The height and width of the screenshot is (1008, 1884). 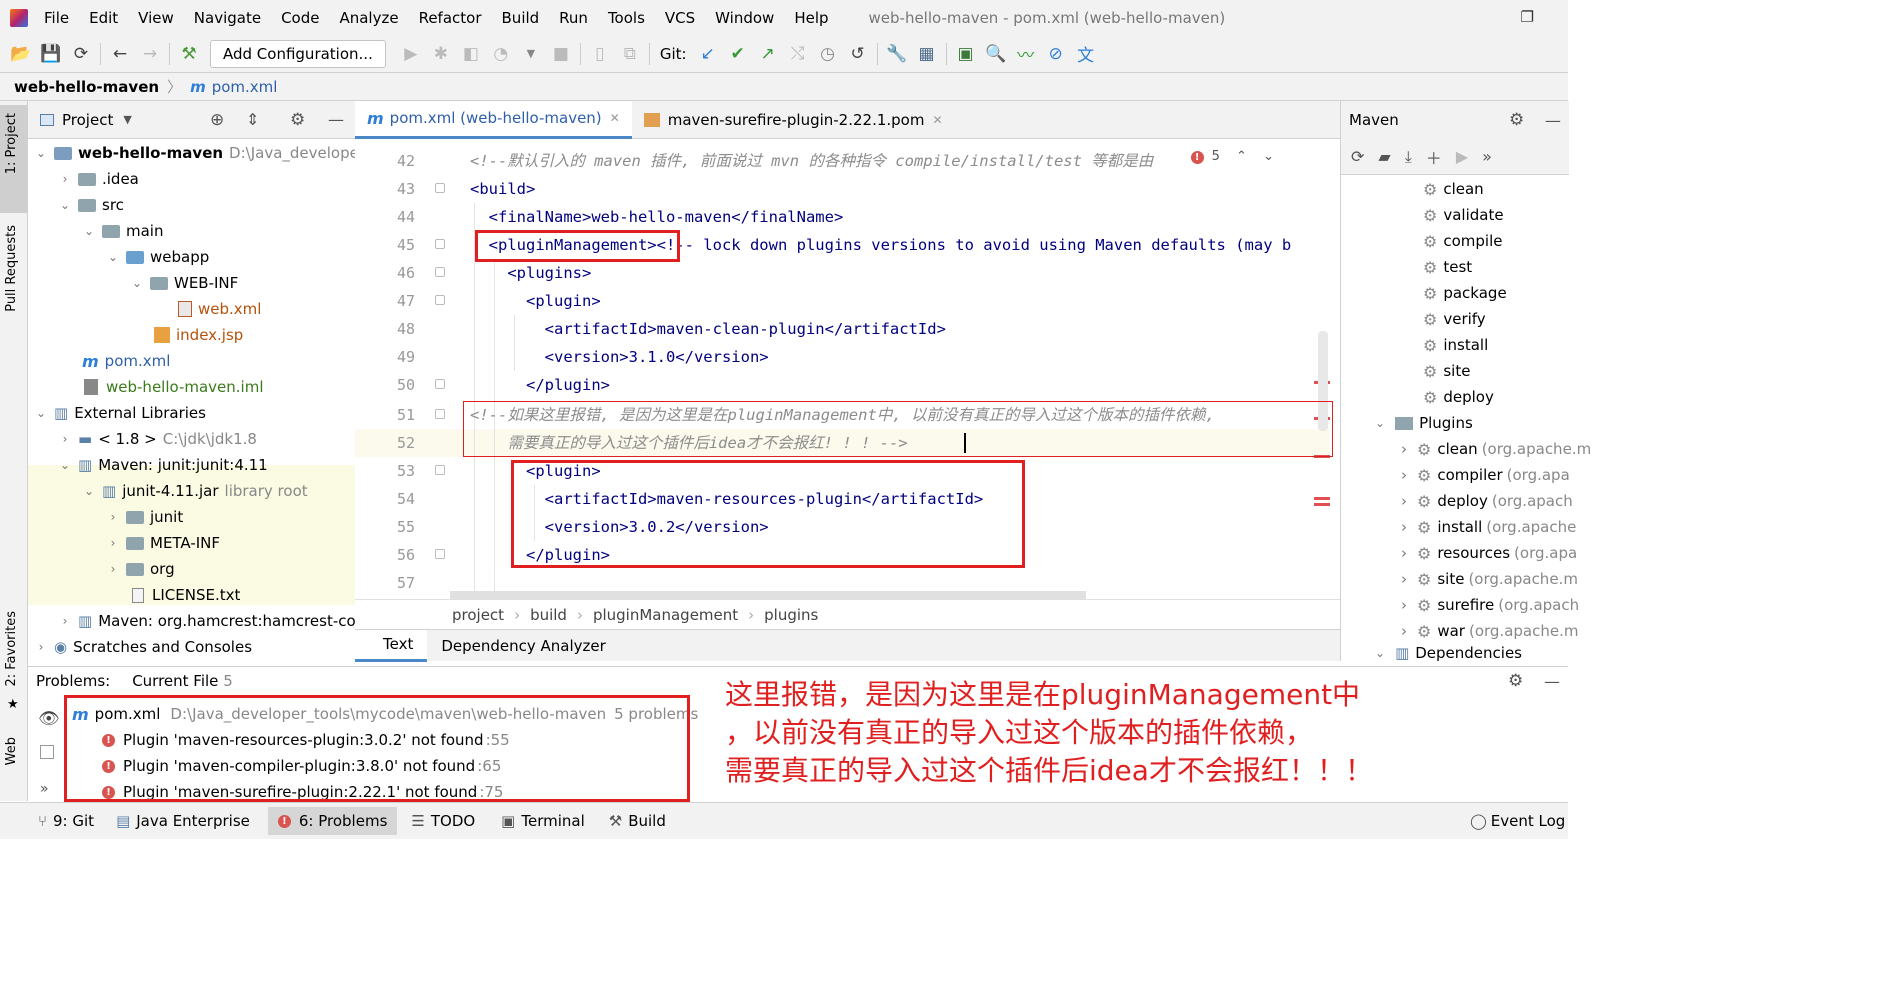 I want to click on plugin-compiler: › ⚙ compiler (org.apa, so click(x=1485, y=475).